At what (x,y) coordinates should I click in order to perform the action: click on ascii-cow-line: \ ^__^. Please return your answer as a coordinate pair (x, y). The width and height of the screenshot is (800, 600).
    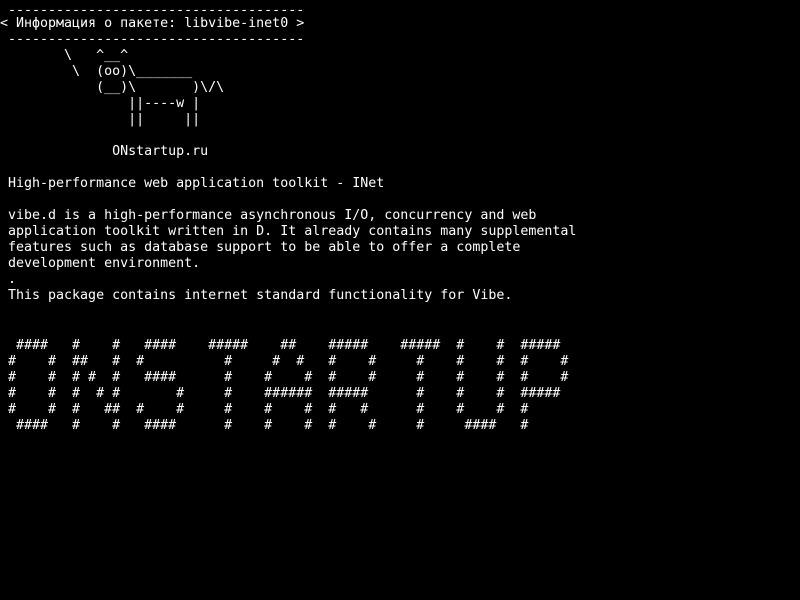
    Looking at the image, I should click on (64, 55).